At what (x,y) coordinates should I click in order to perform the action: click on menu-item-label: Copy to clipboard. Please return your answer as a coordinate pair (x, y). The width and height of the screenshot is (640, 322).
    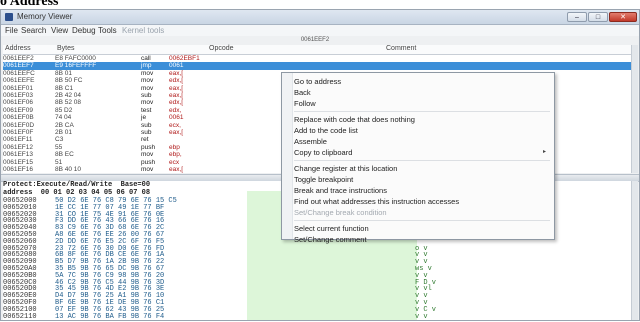
    Looking at the image, I should click on (323, 152).